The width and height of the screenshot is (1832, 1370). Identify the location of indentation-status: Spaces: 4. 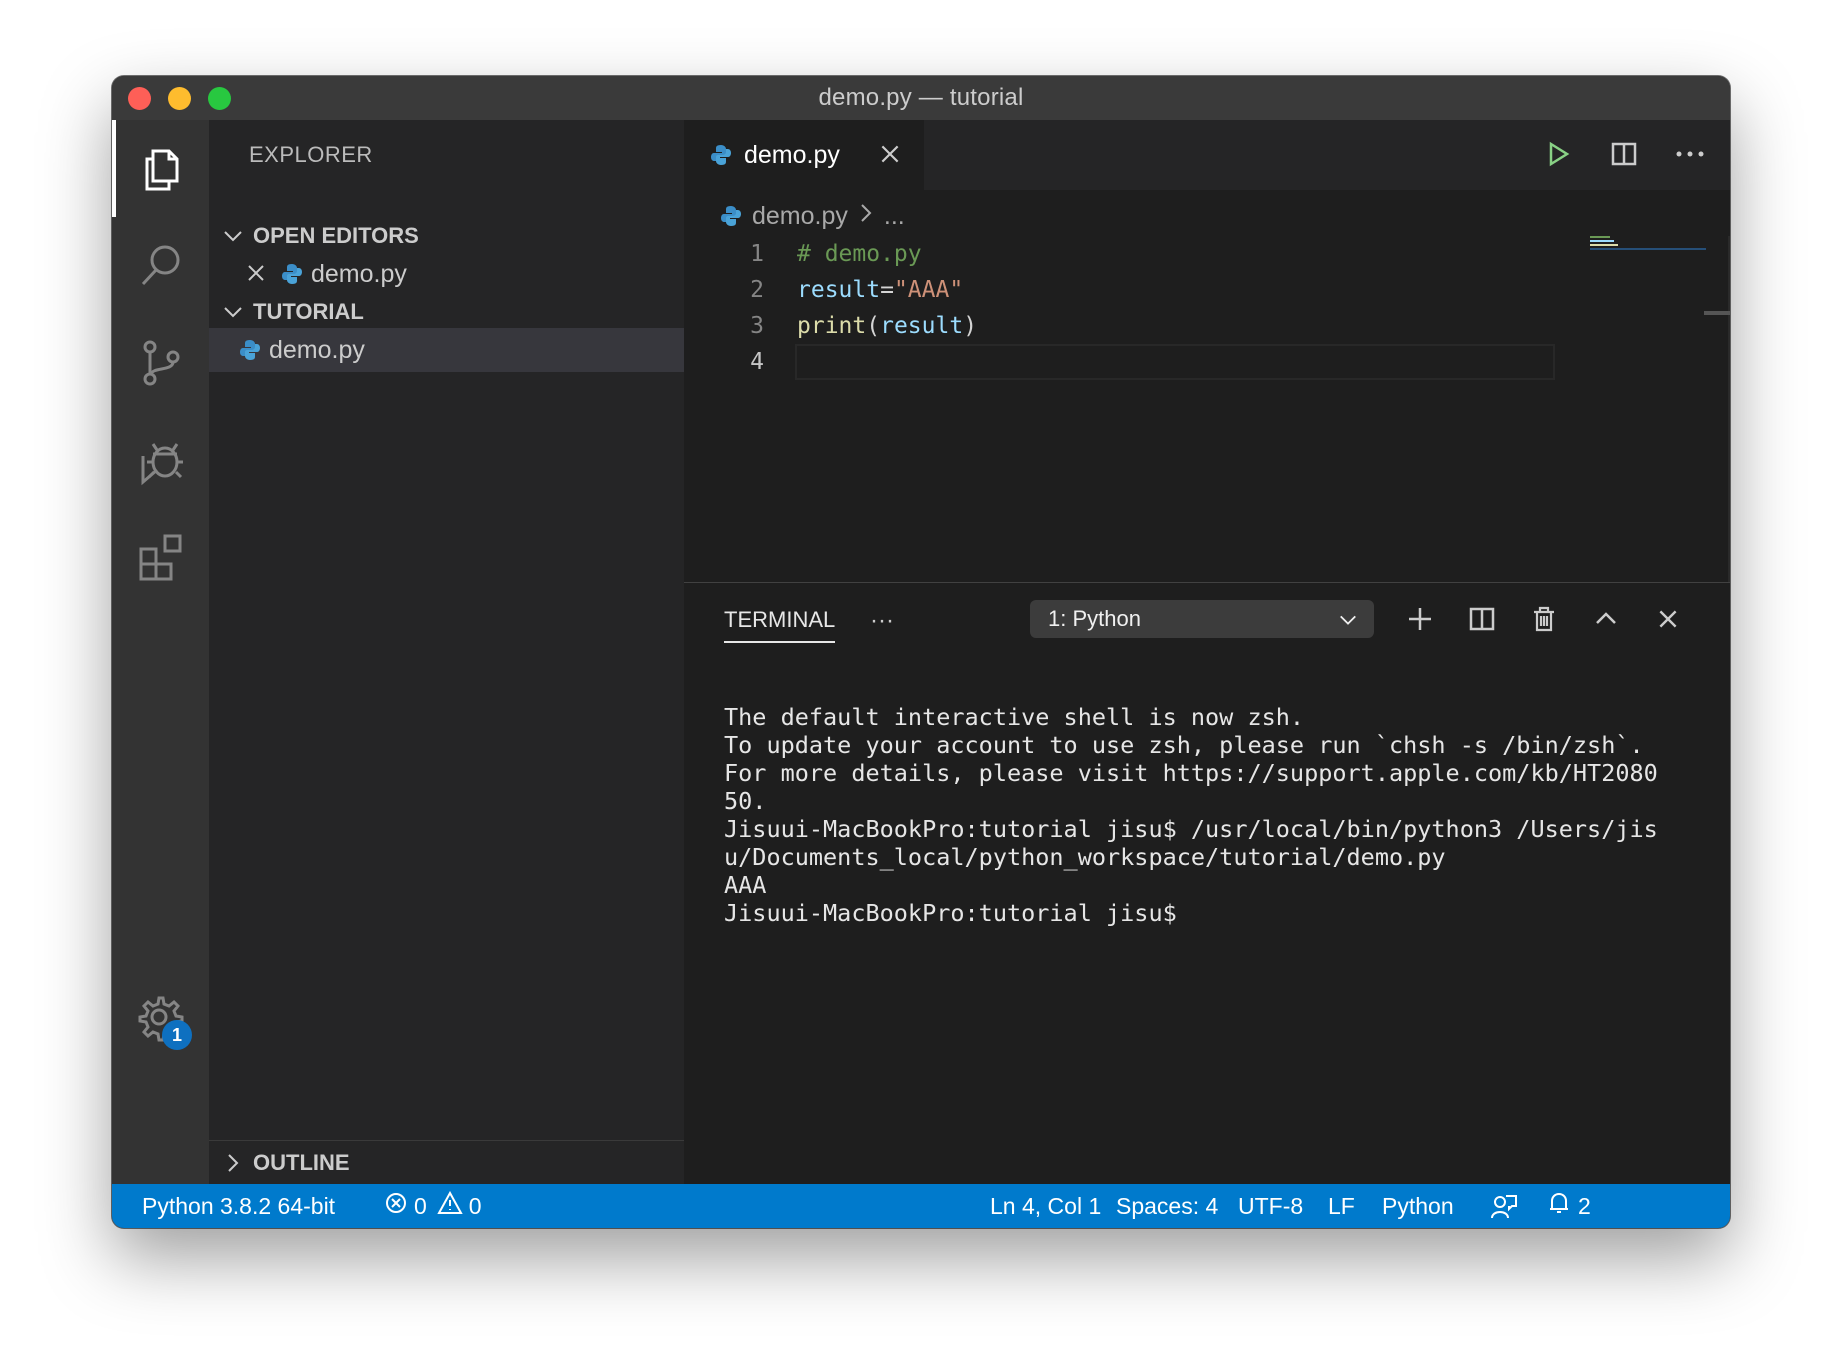
(1167, 1206).